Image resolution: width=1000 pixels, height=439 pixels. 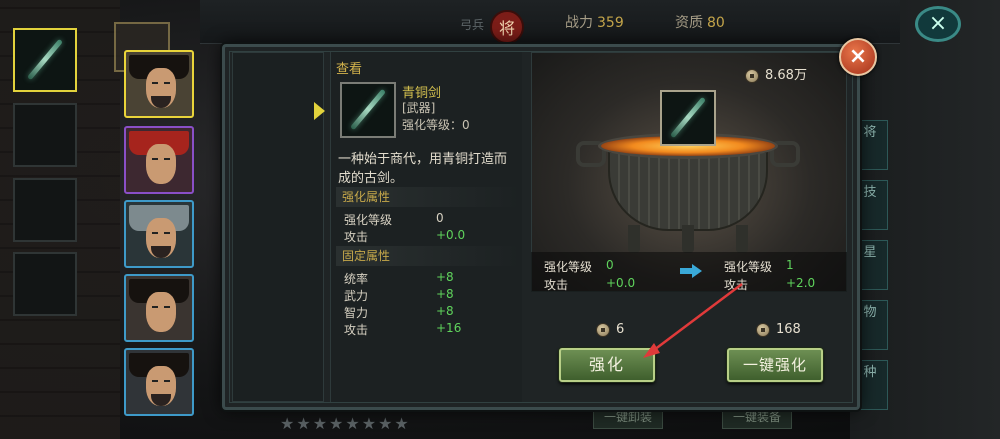 I want to click on attr-row: 攻击 +0.0, so click(x=429, y=236).